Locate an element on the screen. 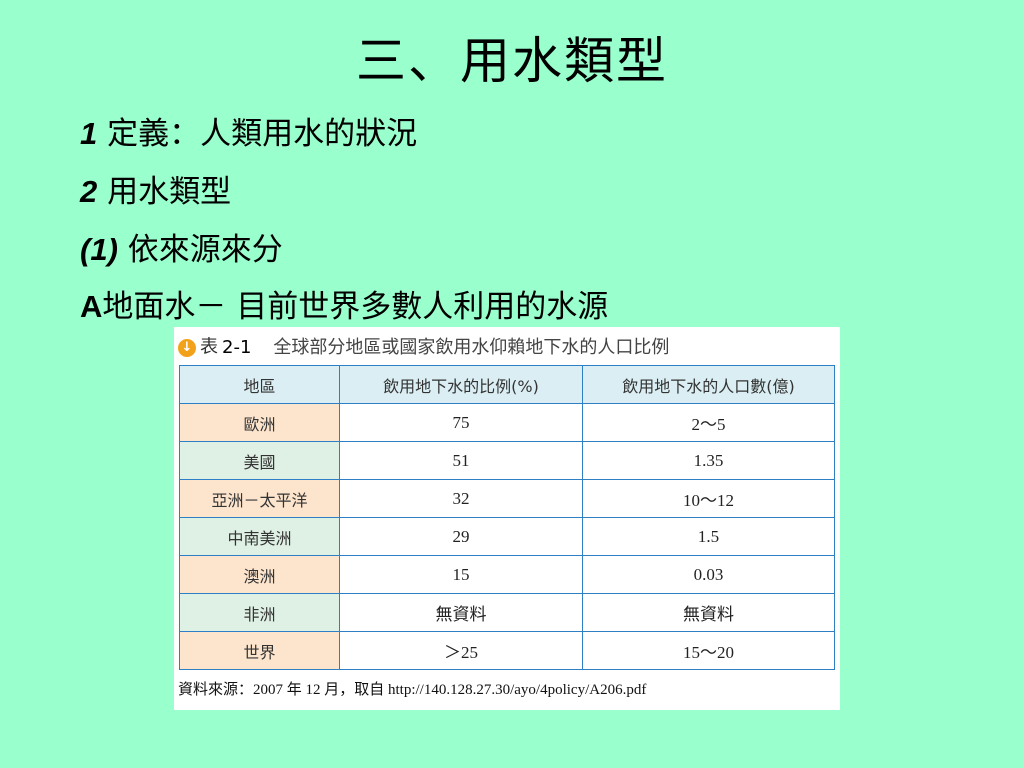 This screenshot has height=768, width=1024. table-caption: ↓ 表 2-1 全球部分地區或國家飲用水仰賴地下水的人口比例 is located at coordinates (423, 347).